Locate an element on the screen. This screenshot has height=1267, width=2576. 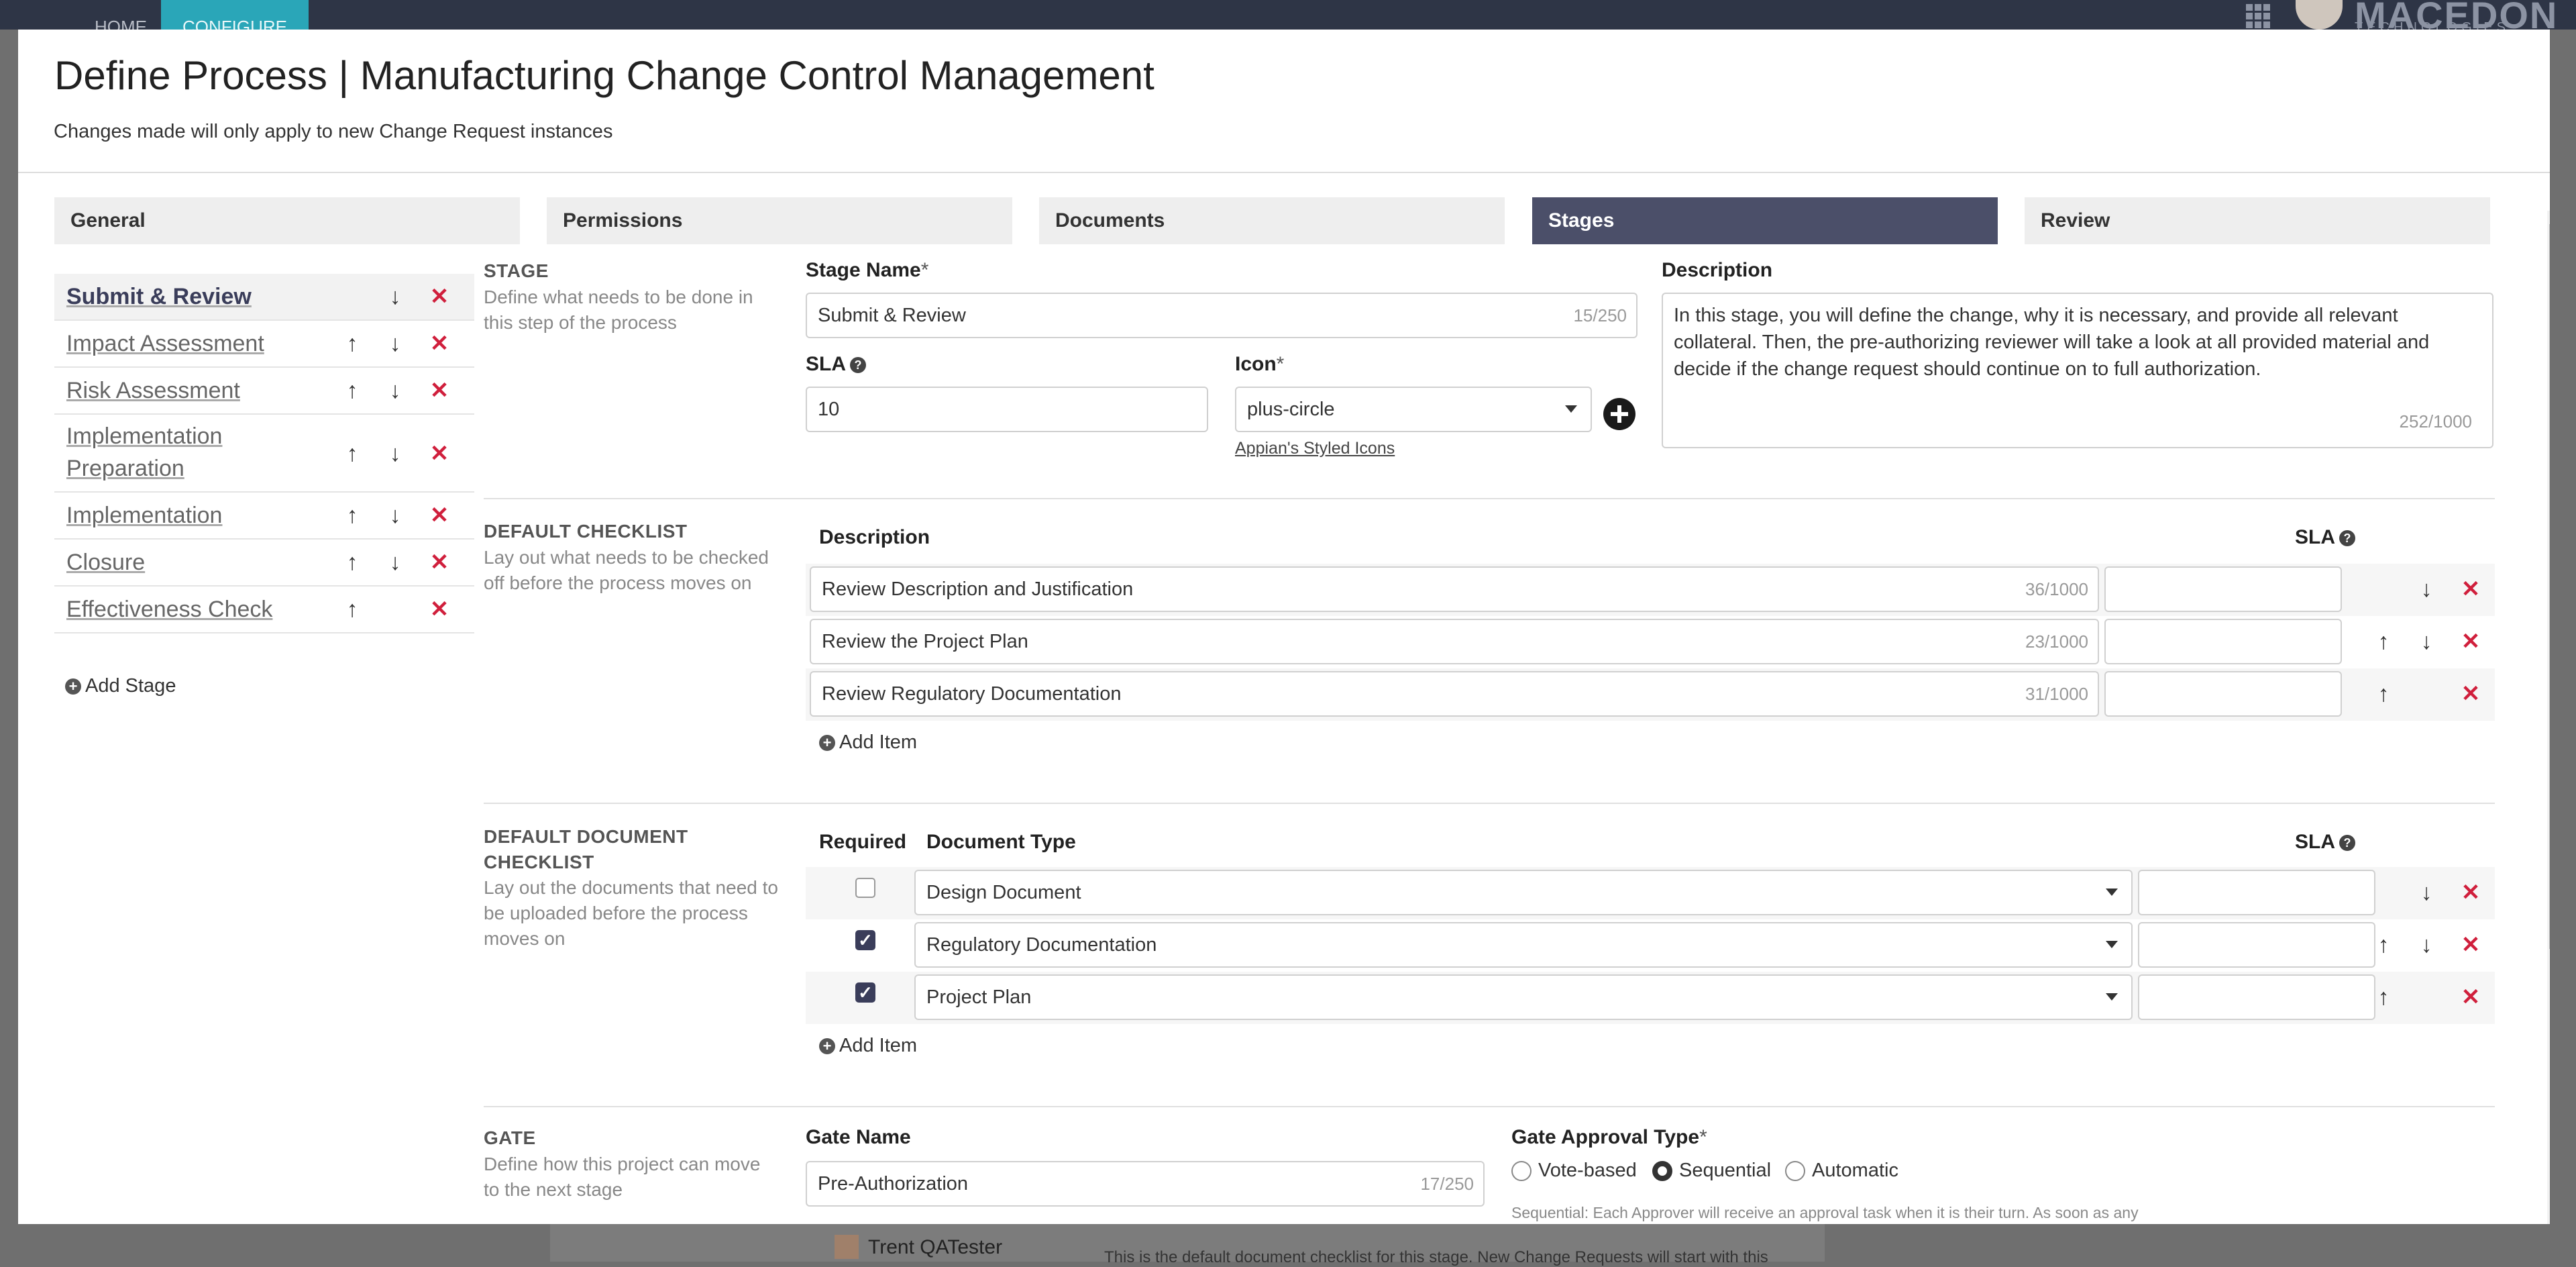
stage-name-link: Submit & Review is located at coordinates (187, 297).